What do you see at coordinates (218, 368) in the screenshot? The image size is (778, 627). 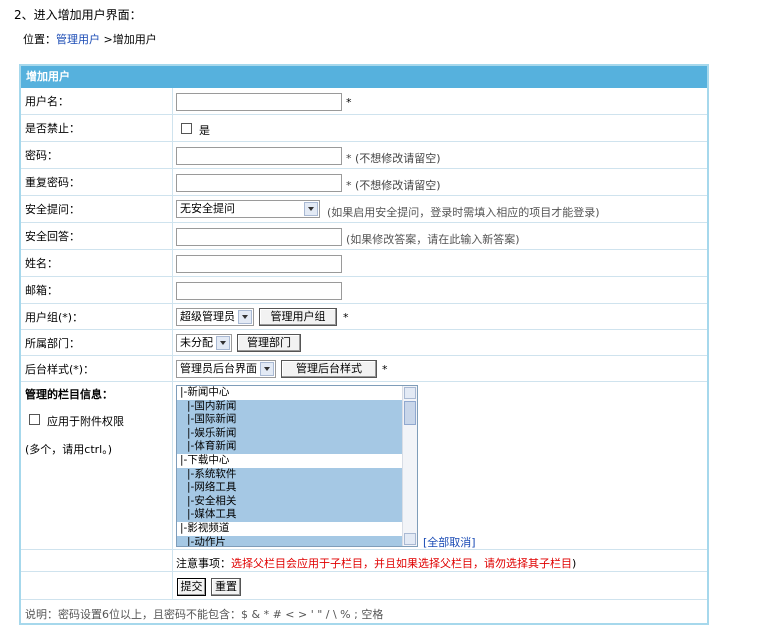 I see `admin-style-selected: 管理员后台界面` at bounding box center [218, 368].